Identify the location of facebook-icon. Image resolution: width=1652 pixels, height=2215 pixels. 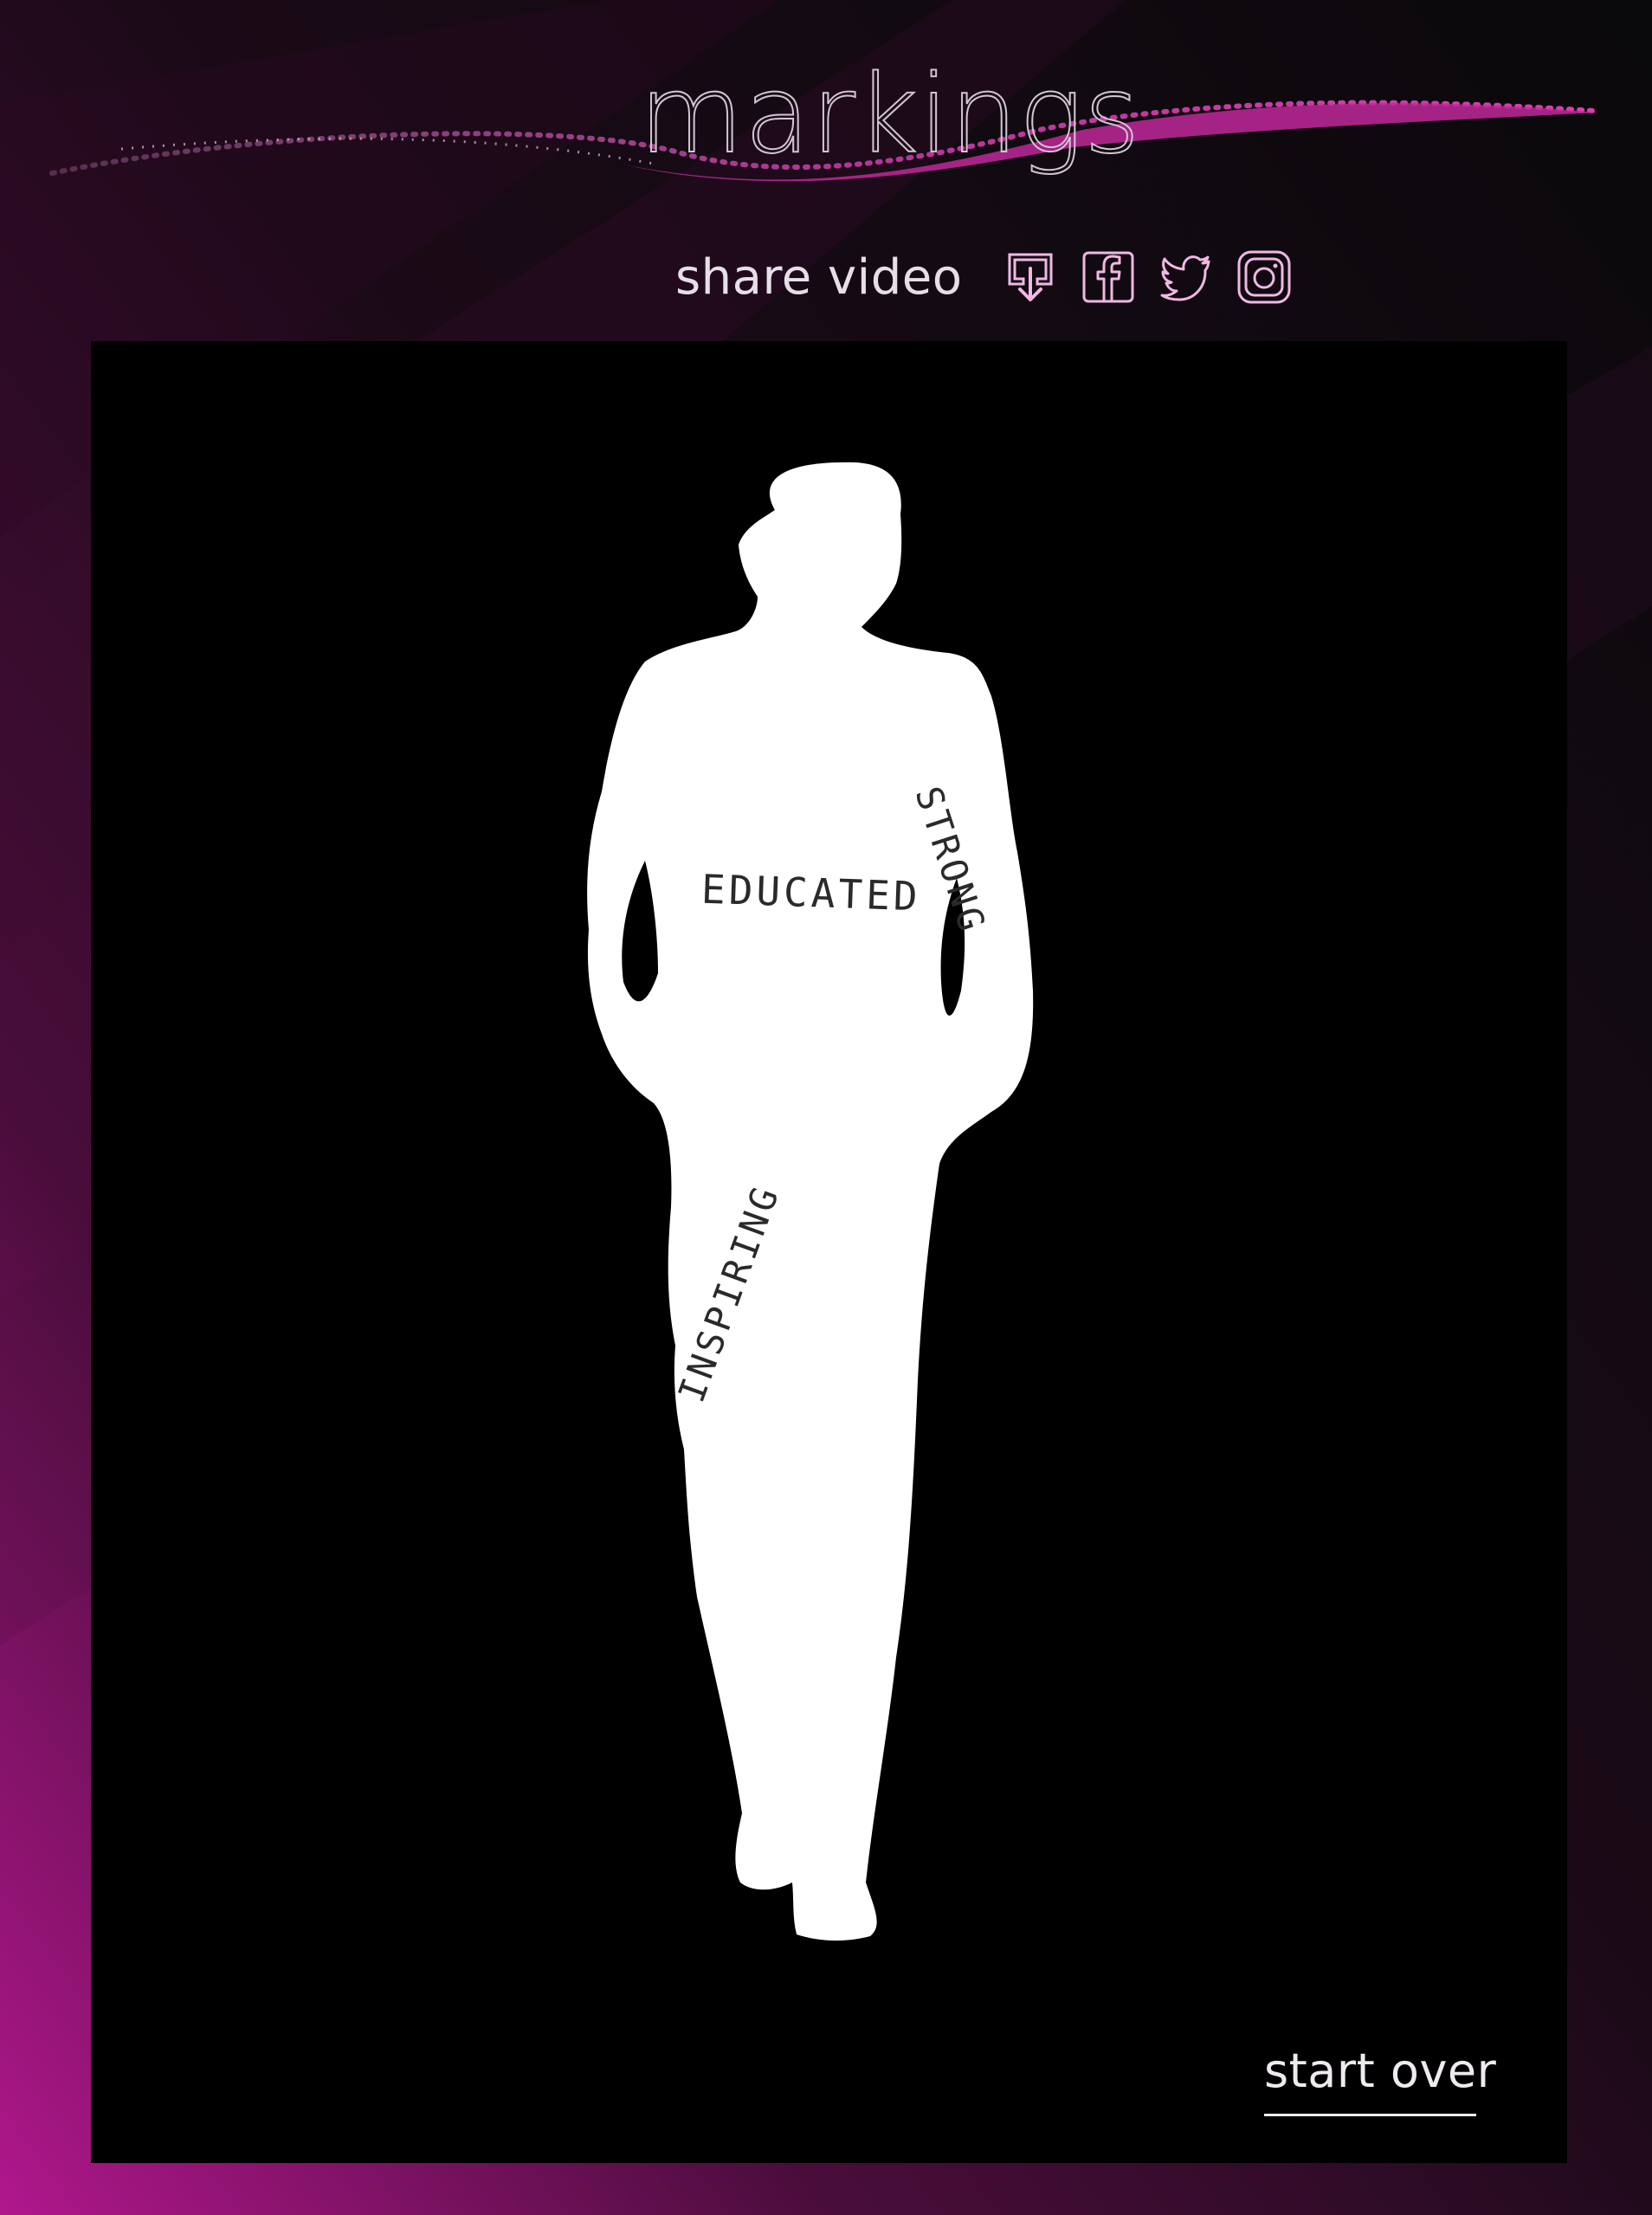
(1108, 277).